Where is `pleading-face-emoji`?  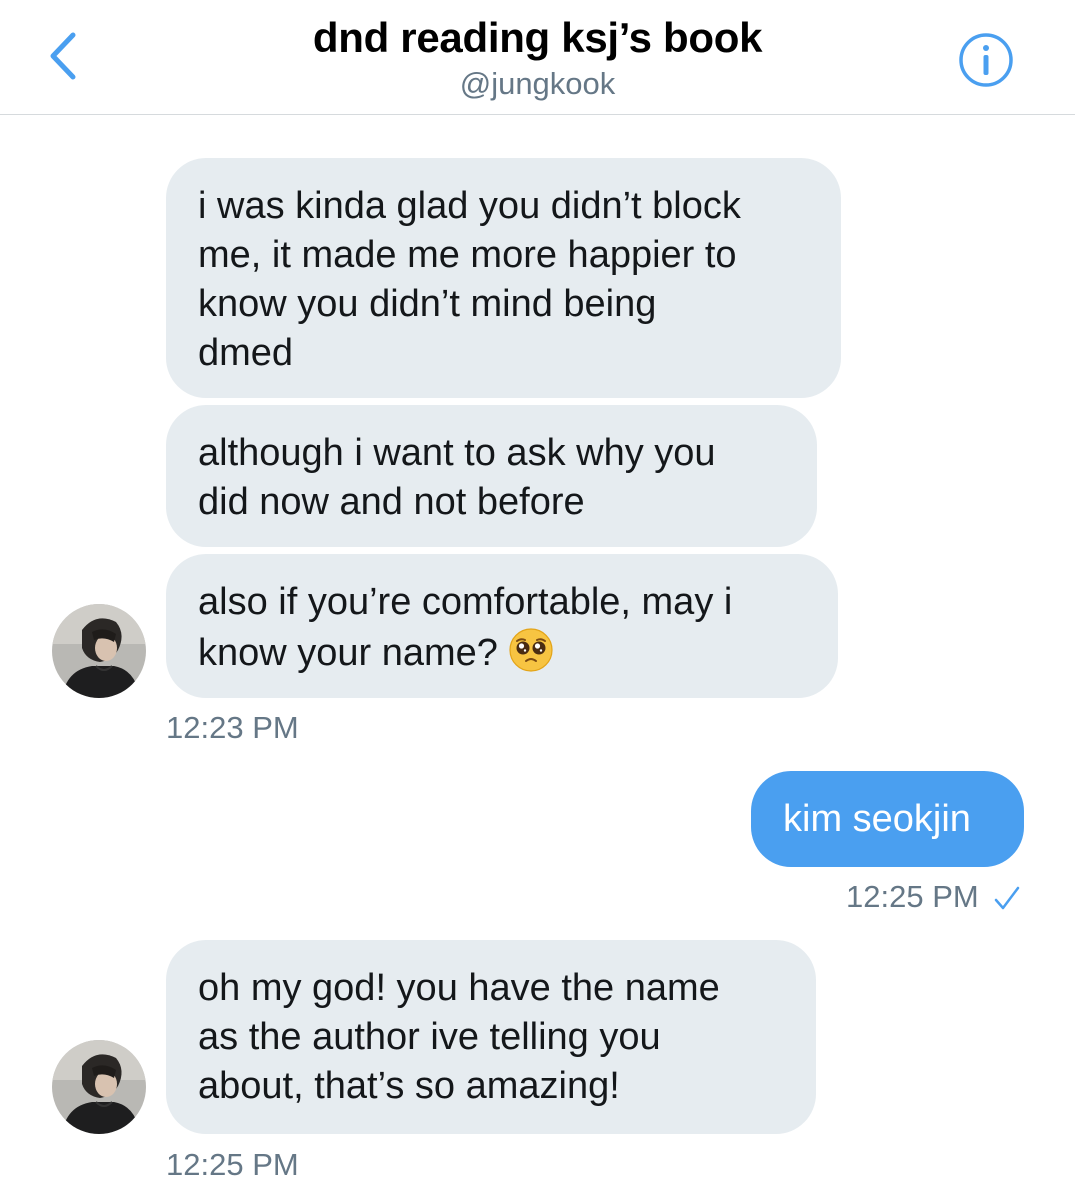 pleading-face-emoji is located at coordinates (531, 650).